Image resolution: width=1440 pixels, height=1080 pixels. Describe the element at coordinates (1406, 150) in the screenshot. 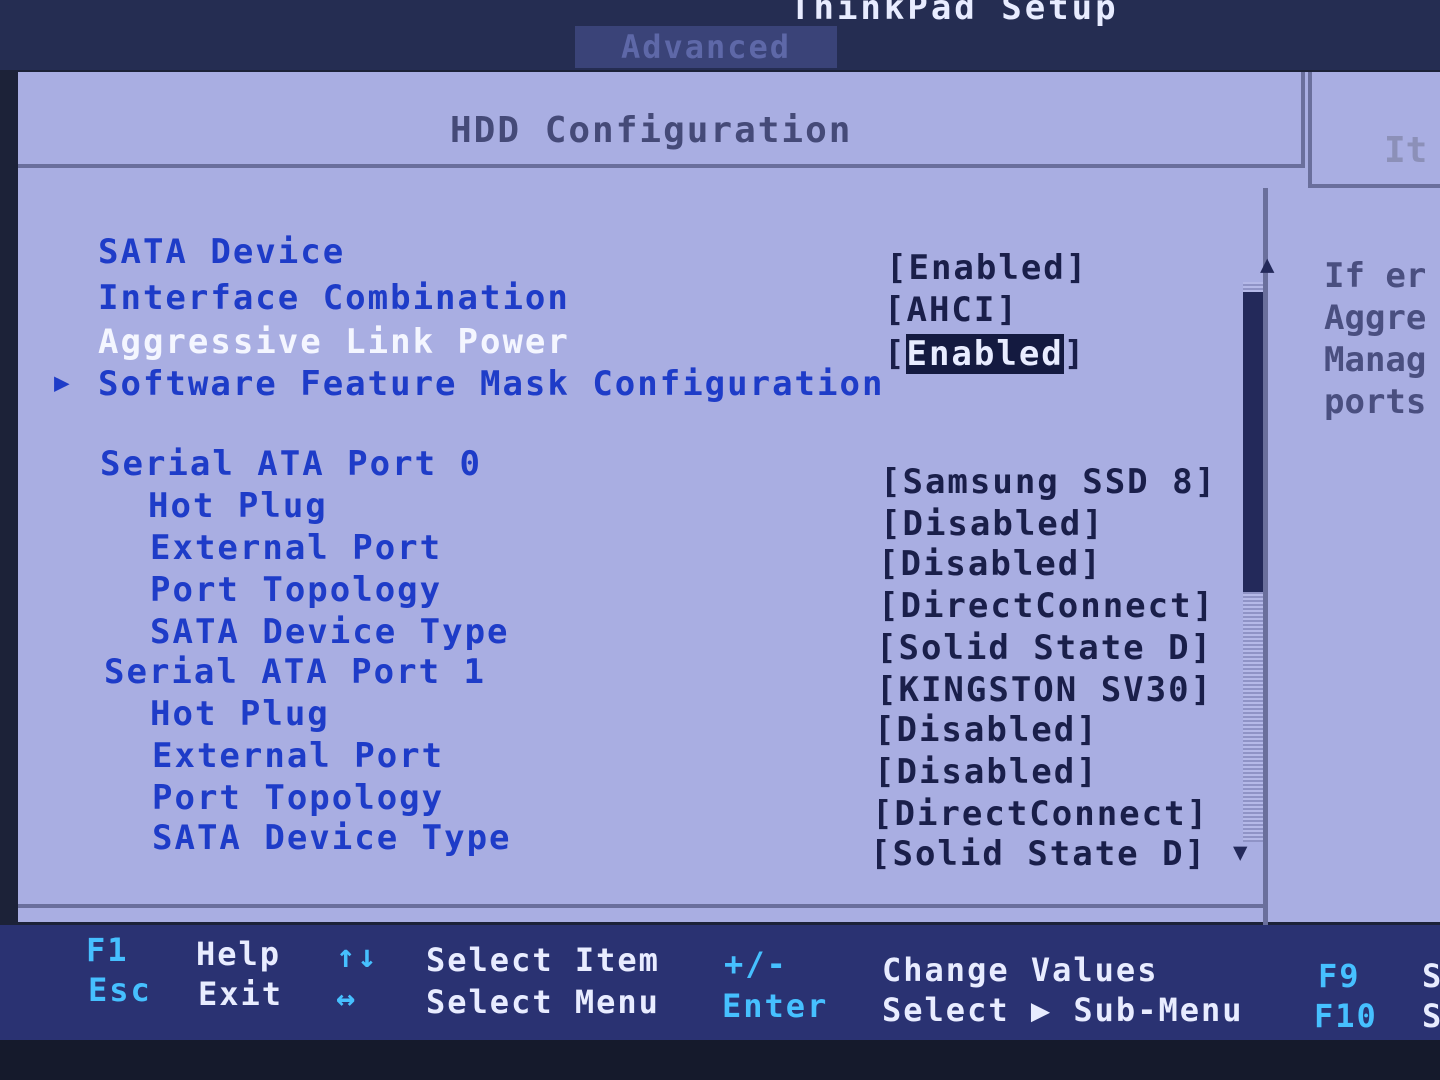

I see `help-title: It` at that location.